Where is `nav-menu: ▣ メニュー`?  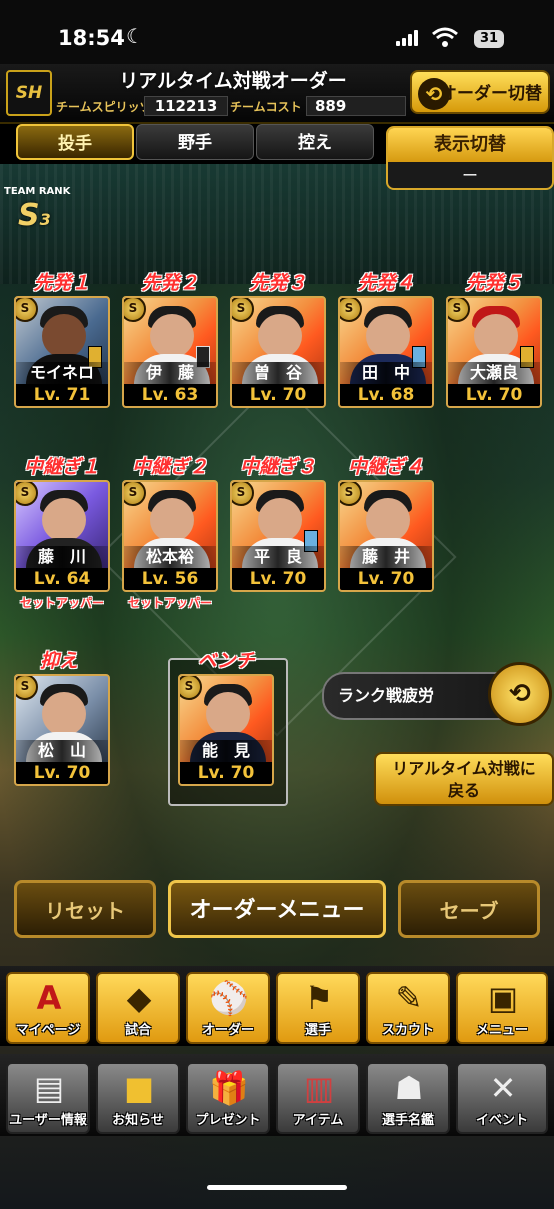
nav-menu: ▣ メニュー is located at coordinates (502, 1008).